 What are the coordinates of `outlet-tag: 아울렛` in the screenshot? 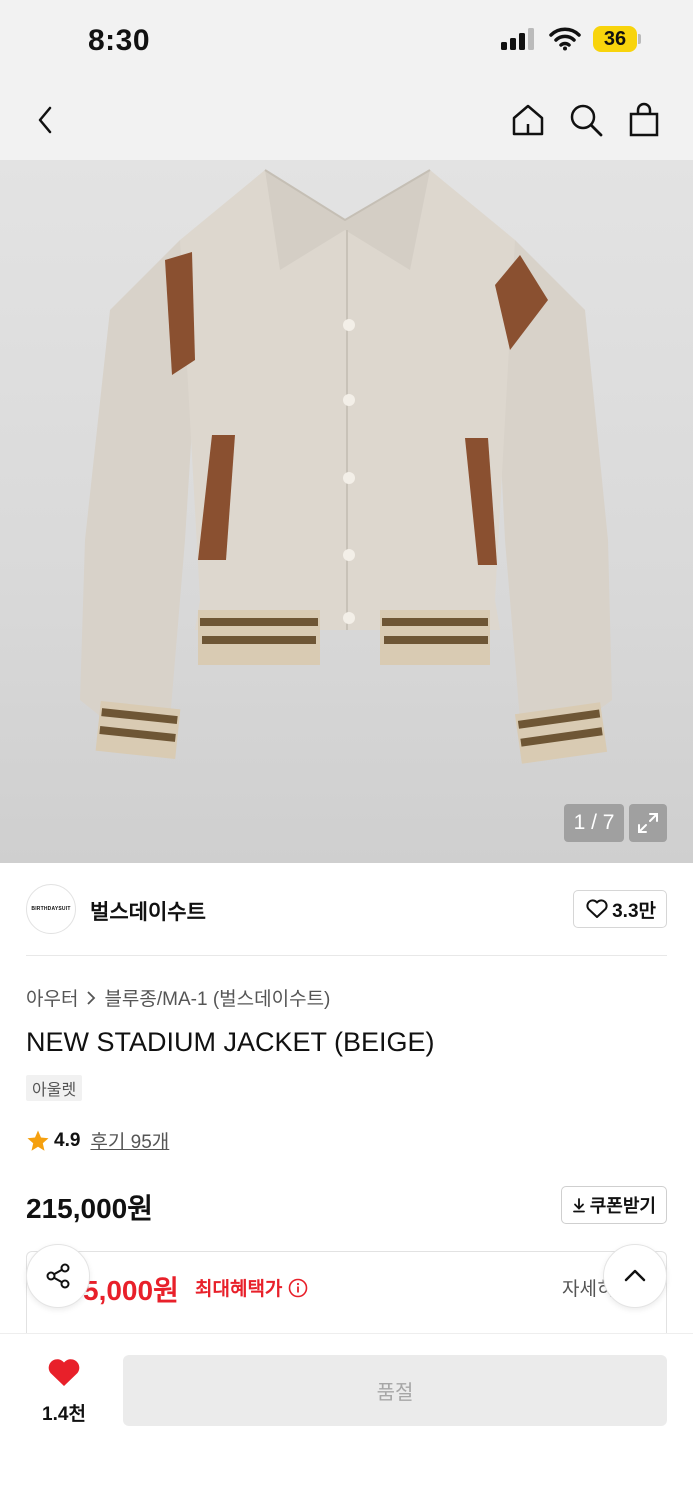 It's located at (54, 1088).